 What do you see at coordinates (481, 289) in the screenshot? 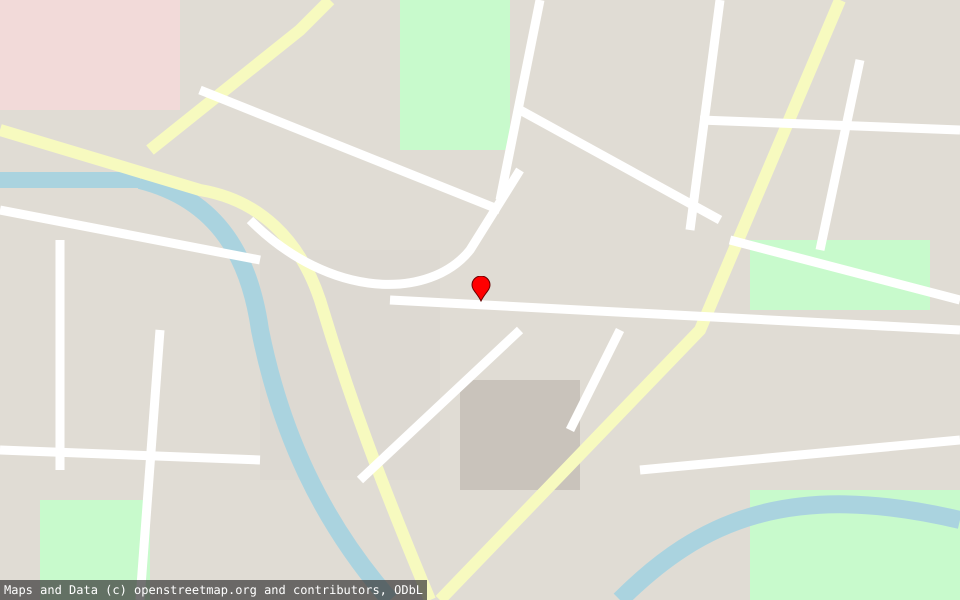
I see `location-pin-icon` at bounding box center [481, 289].